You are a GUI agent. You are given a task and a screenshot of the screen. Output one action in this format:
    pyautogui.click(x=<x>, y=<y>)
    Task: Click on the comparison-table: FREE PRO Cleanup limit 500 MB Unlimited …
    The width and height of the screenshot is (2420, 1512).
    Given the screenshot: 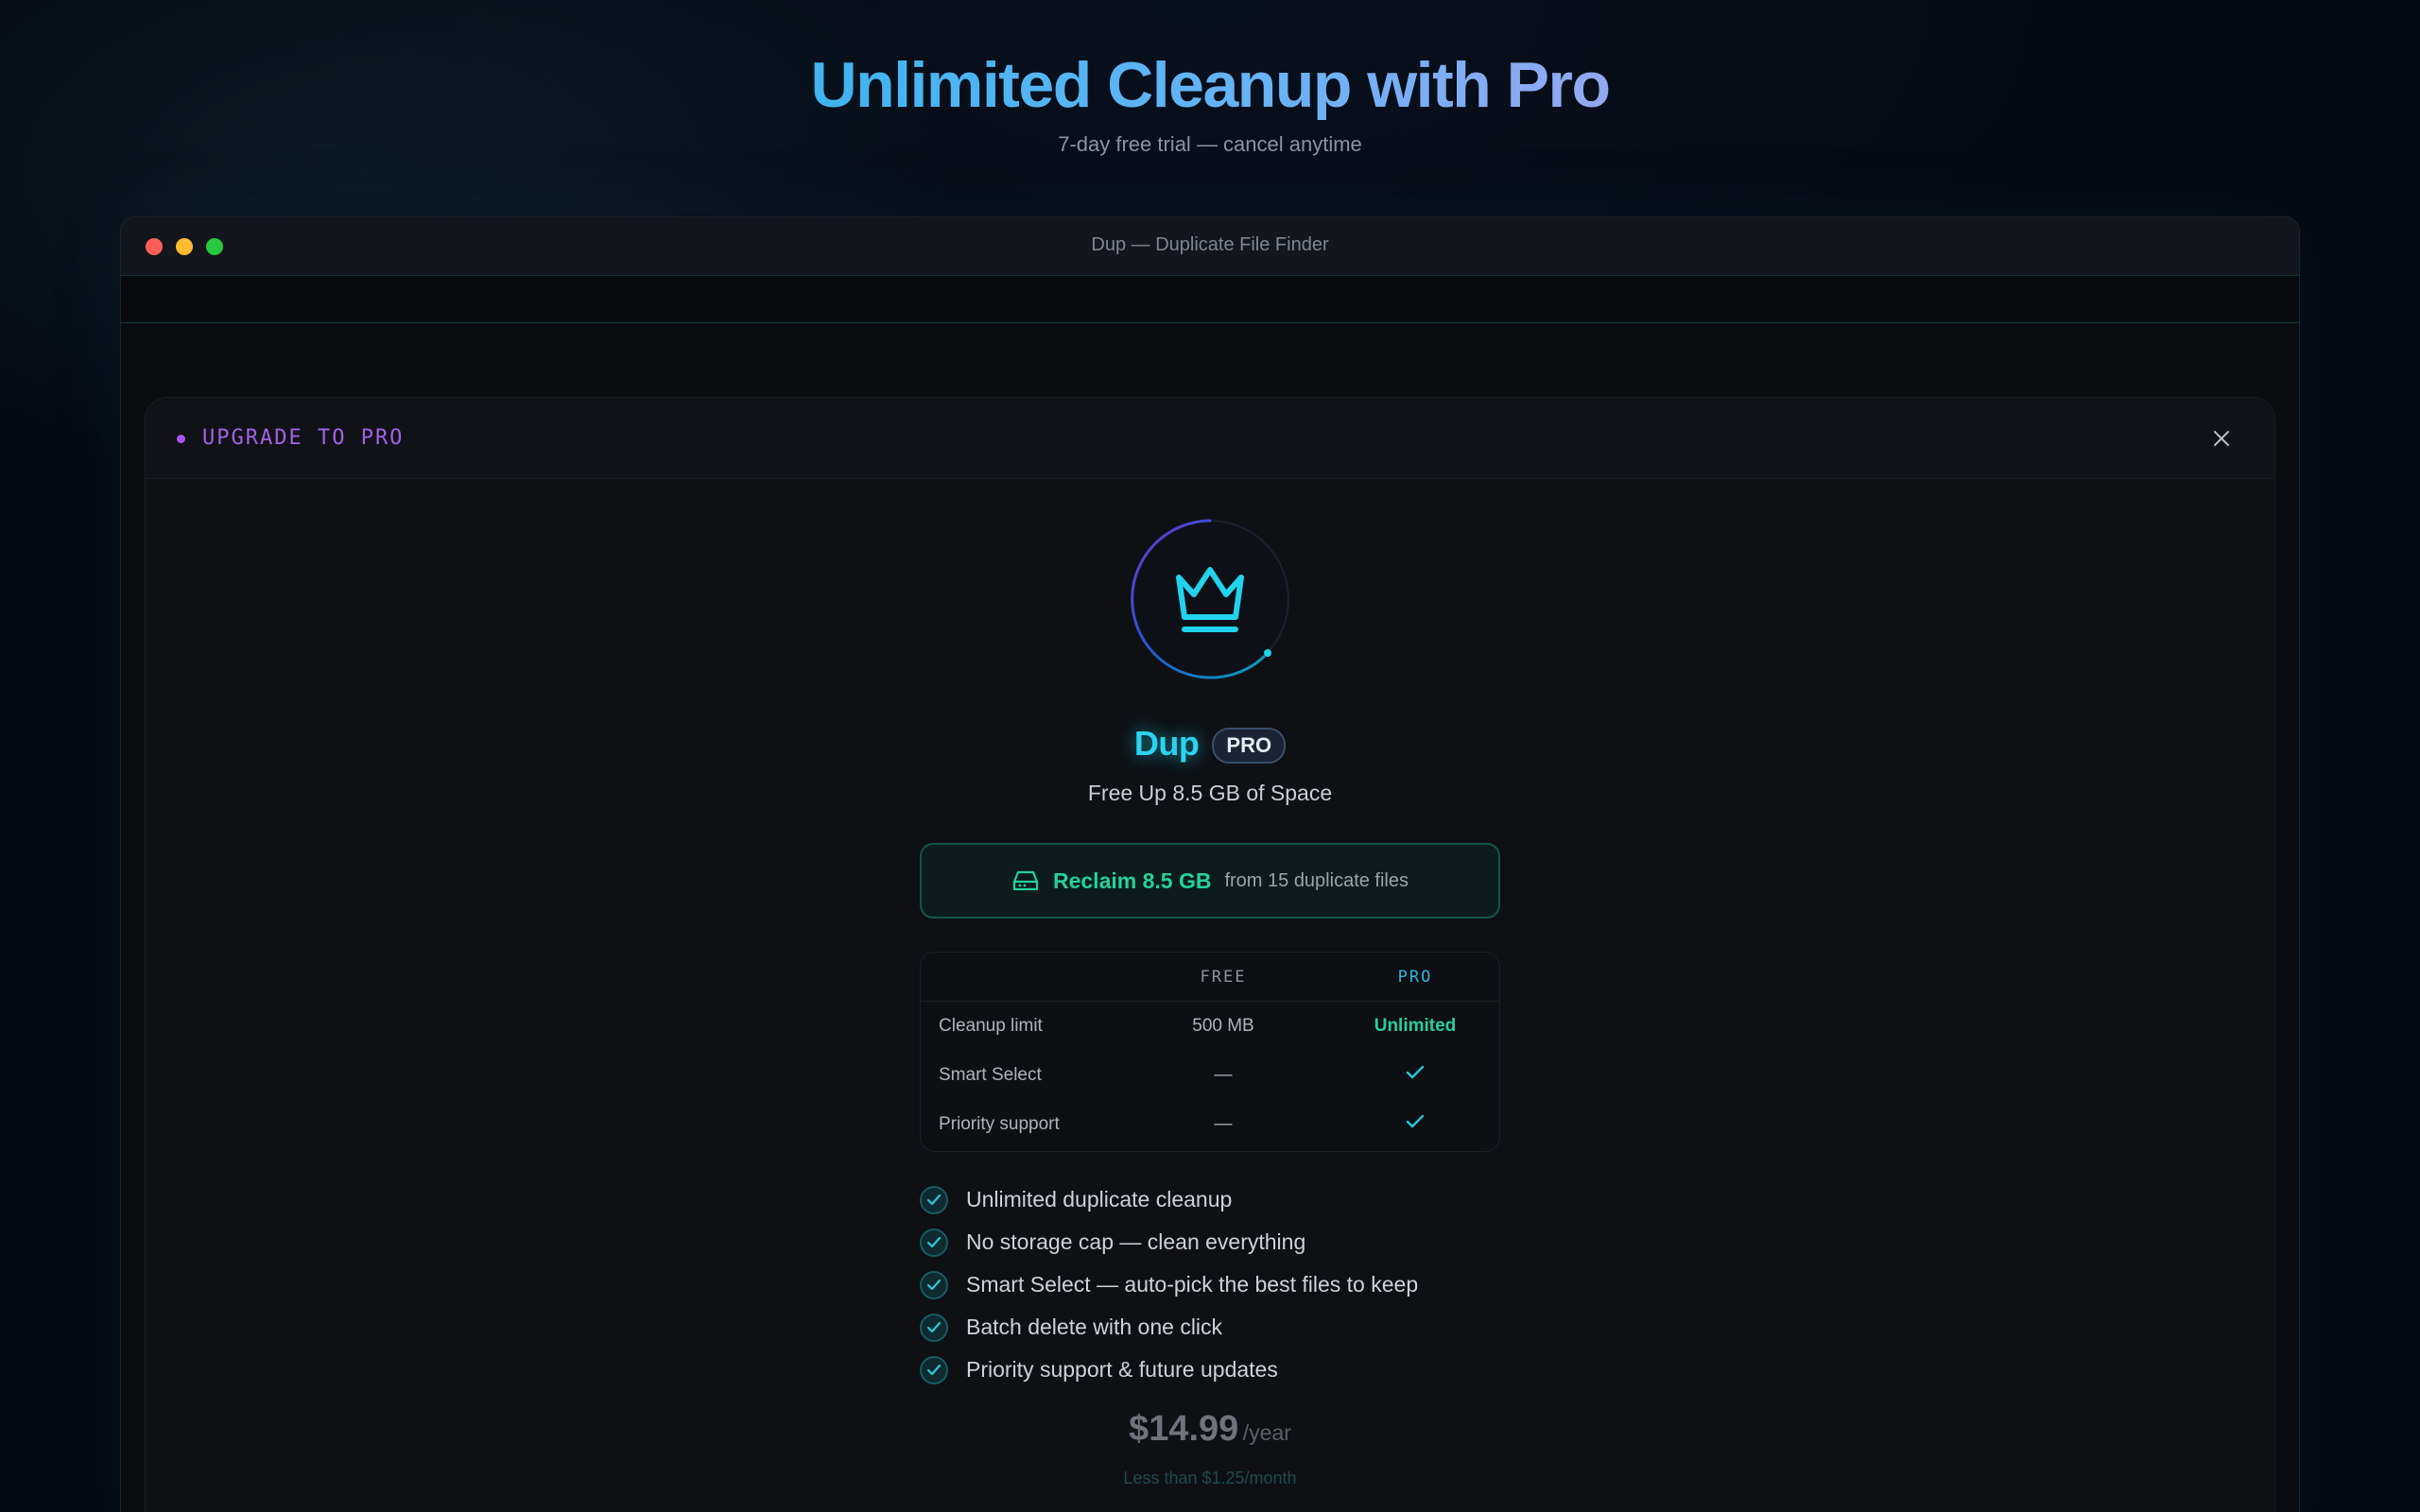 What is the action you would take?
    pyautogui.click(x=1210, y=1052)
    